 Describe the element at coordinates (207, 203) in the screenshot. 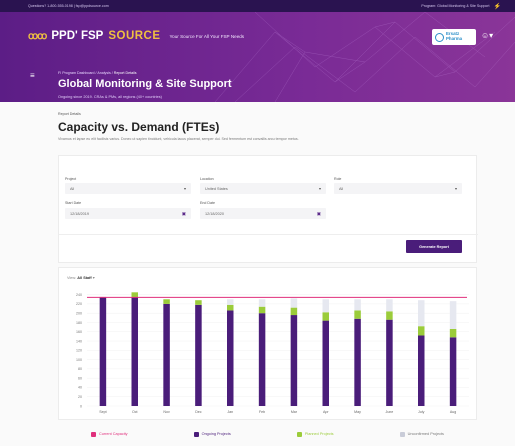

I see `end-date-label: End Date` at that location.